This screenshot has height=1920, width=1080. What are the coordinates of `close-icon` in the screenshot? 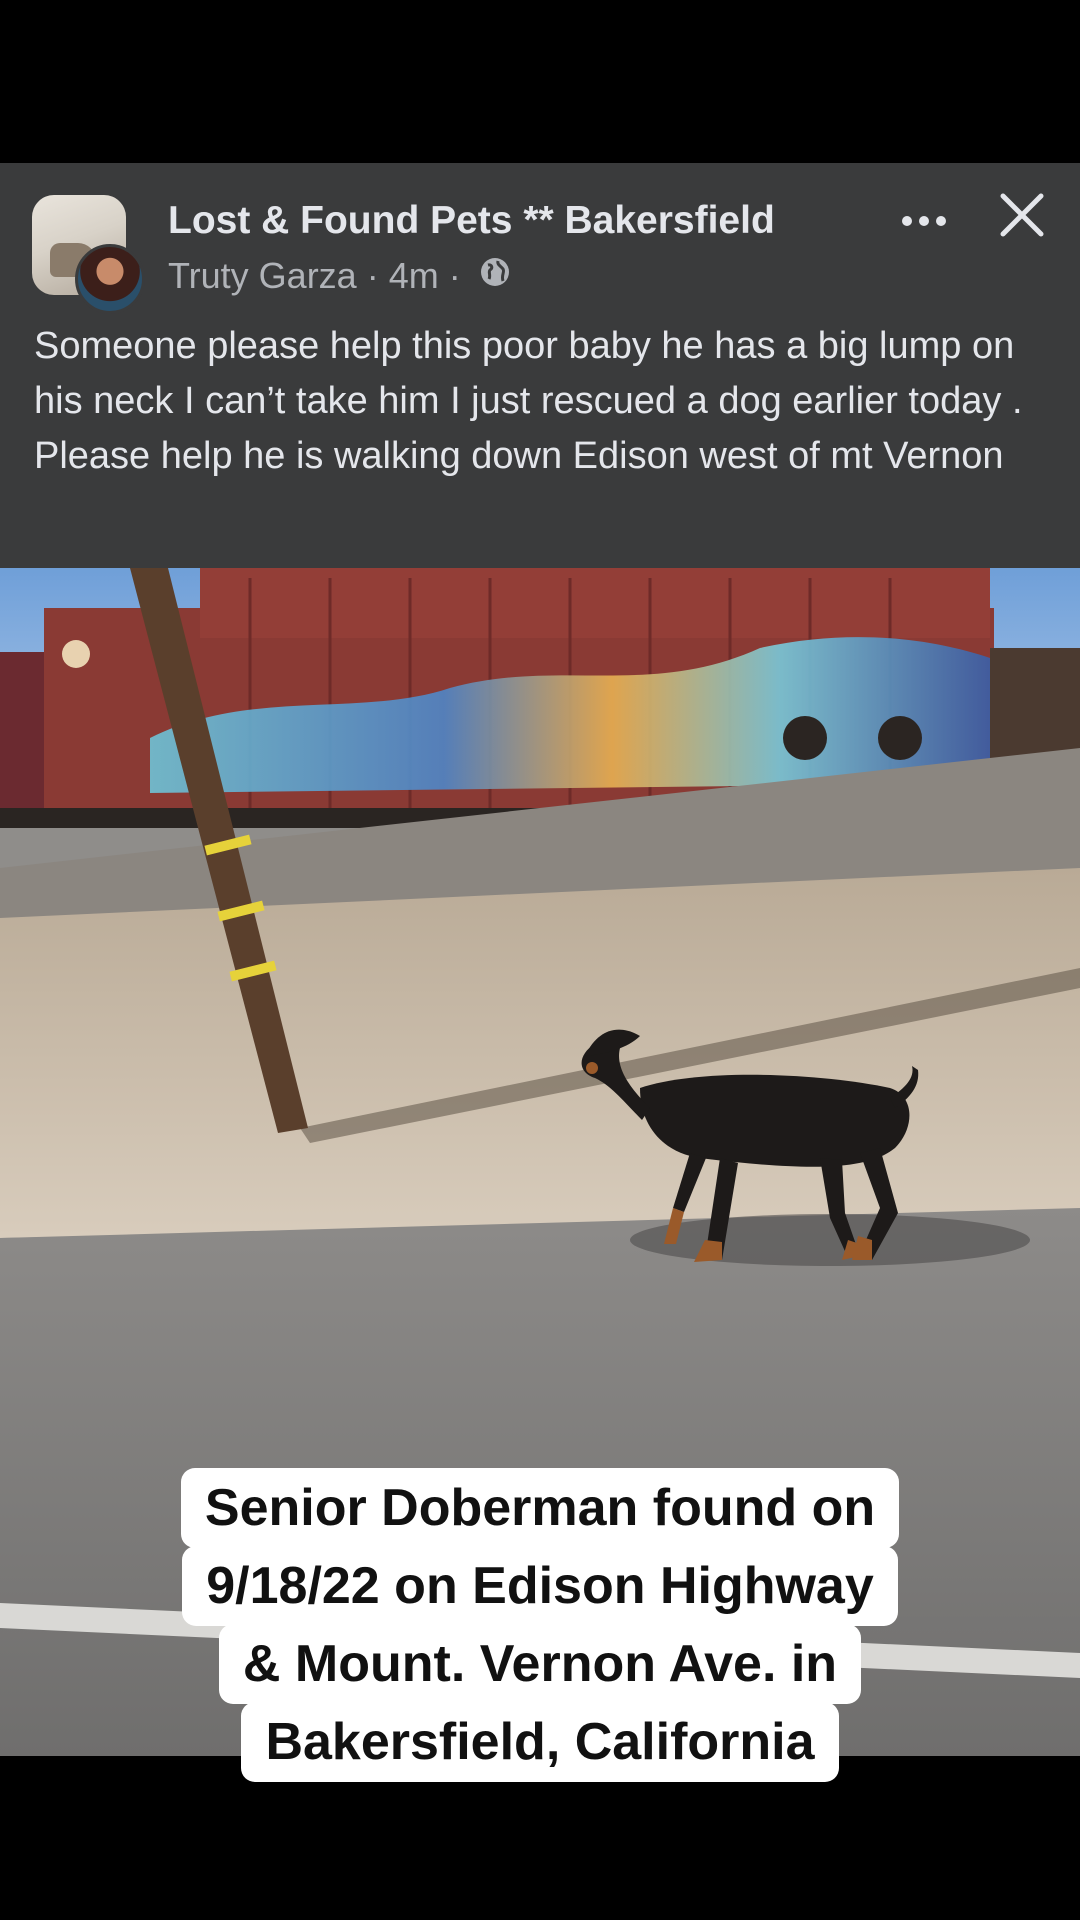 It's located at (1022, 215).